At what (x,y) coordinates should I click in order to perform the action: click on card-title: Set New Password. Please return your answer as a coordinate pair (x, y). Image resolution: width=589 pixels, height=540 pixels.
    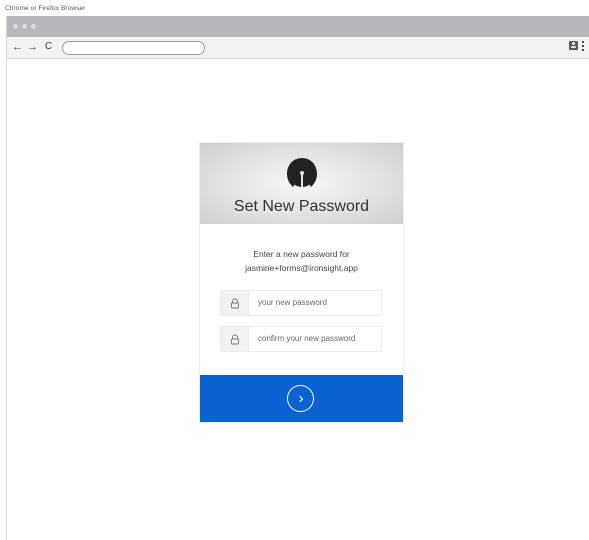
    Looking at the image, I should click on (301, 206).